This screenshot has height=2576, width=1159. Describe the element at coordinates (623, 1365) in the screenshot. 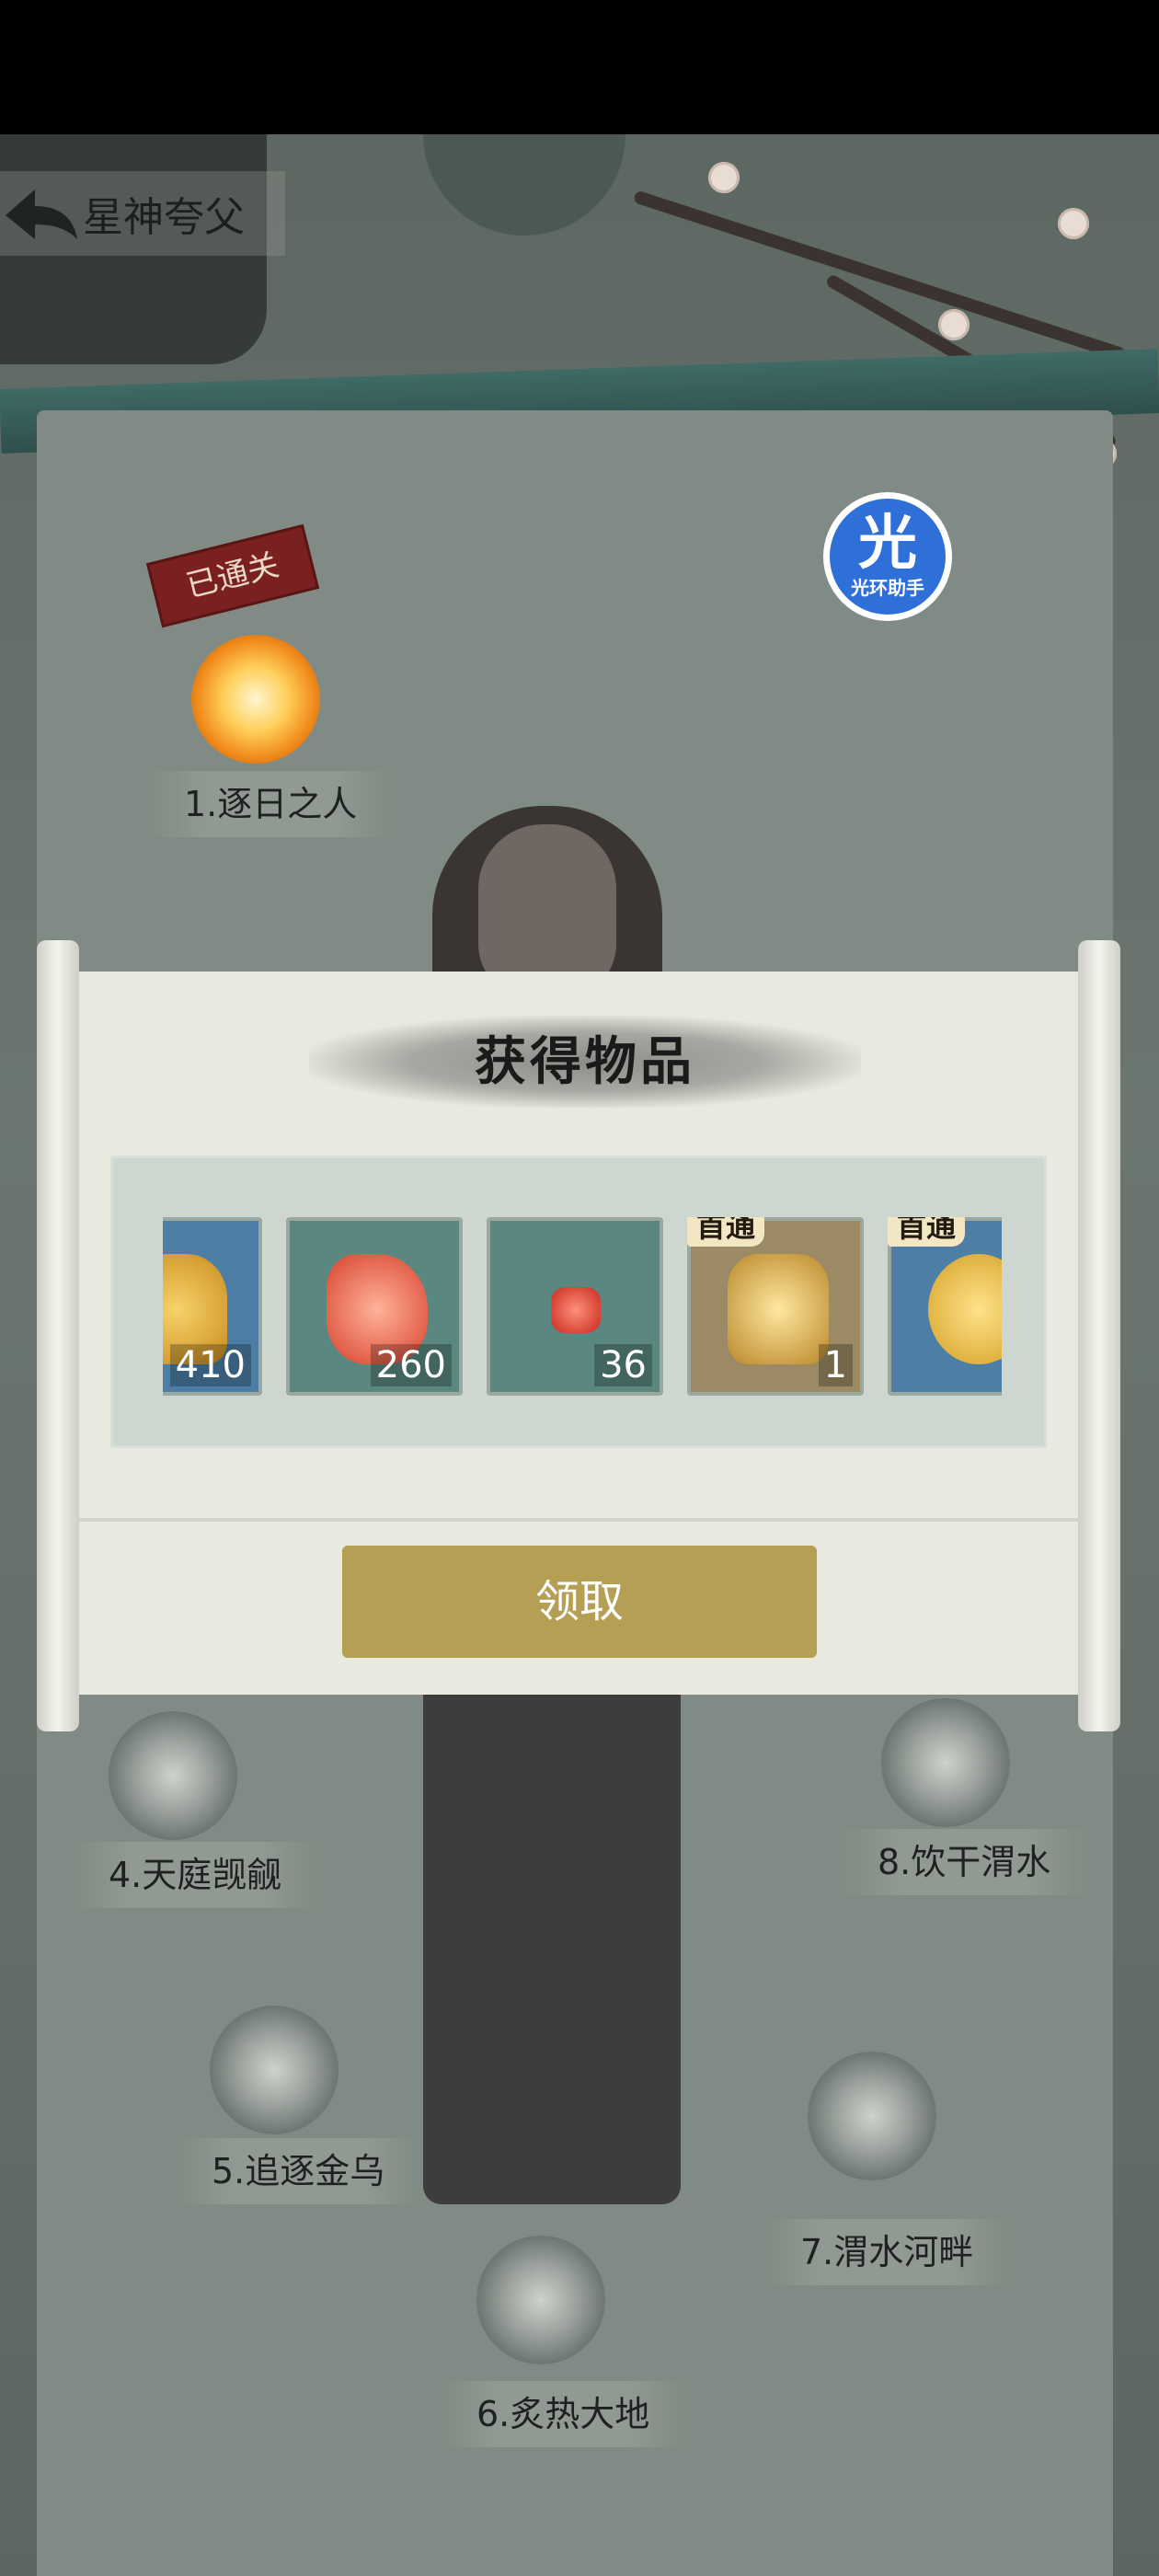

I see `item-count: 36` at that location.